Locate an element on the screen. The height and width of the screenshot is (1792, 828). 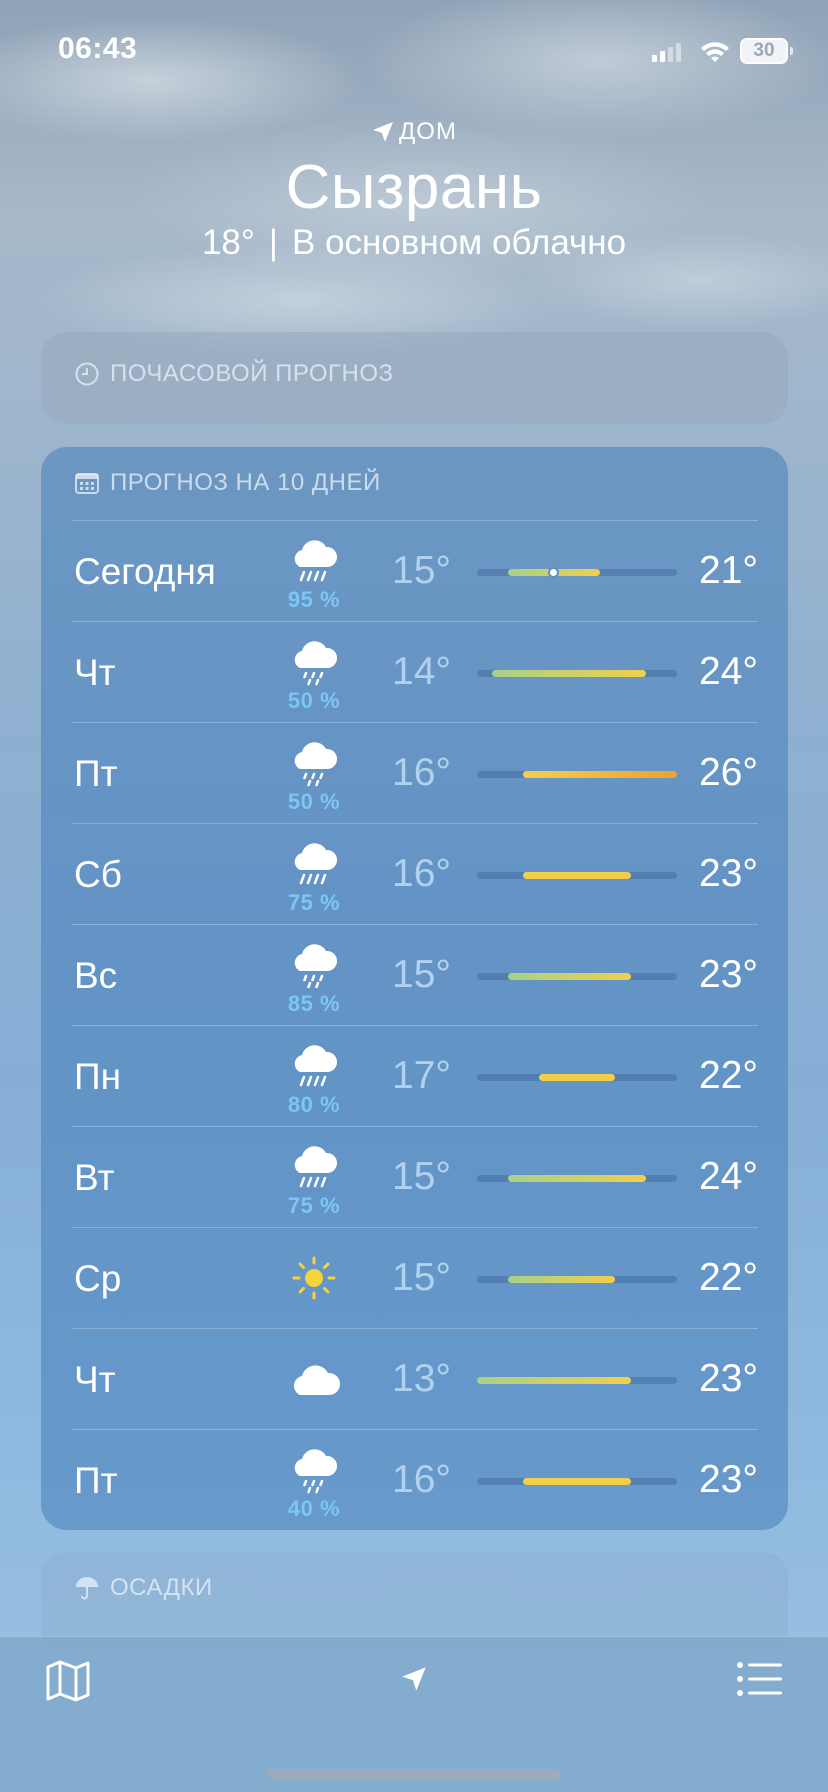
precipitation-chance: 85 % is located at coordinates (314, 1003).